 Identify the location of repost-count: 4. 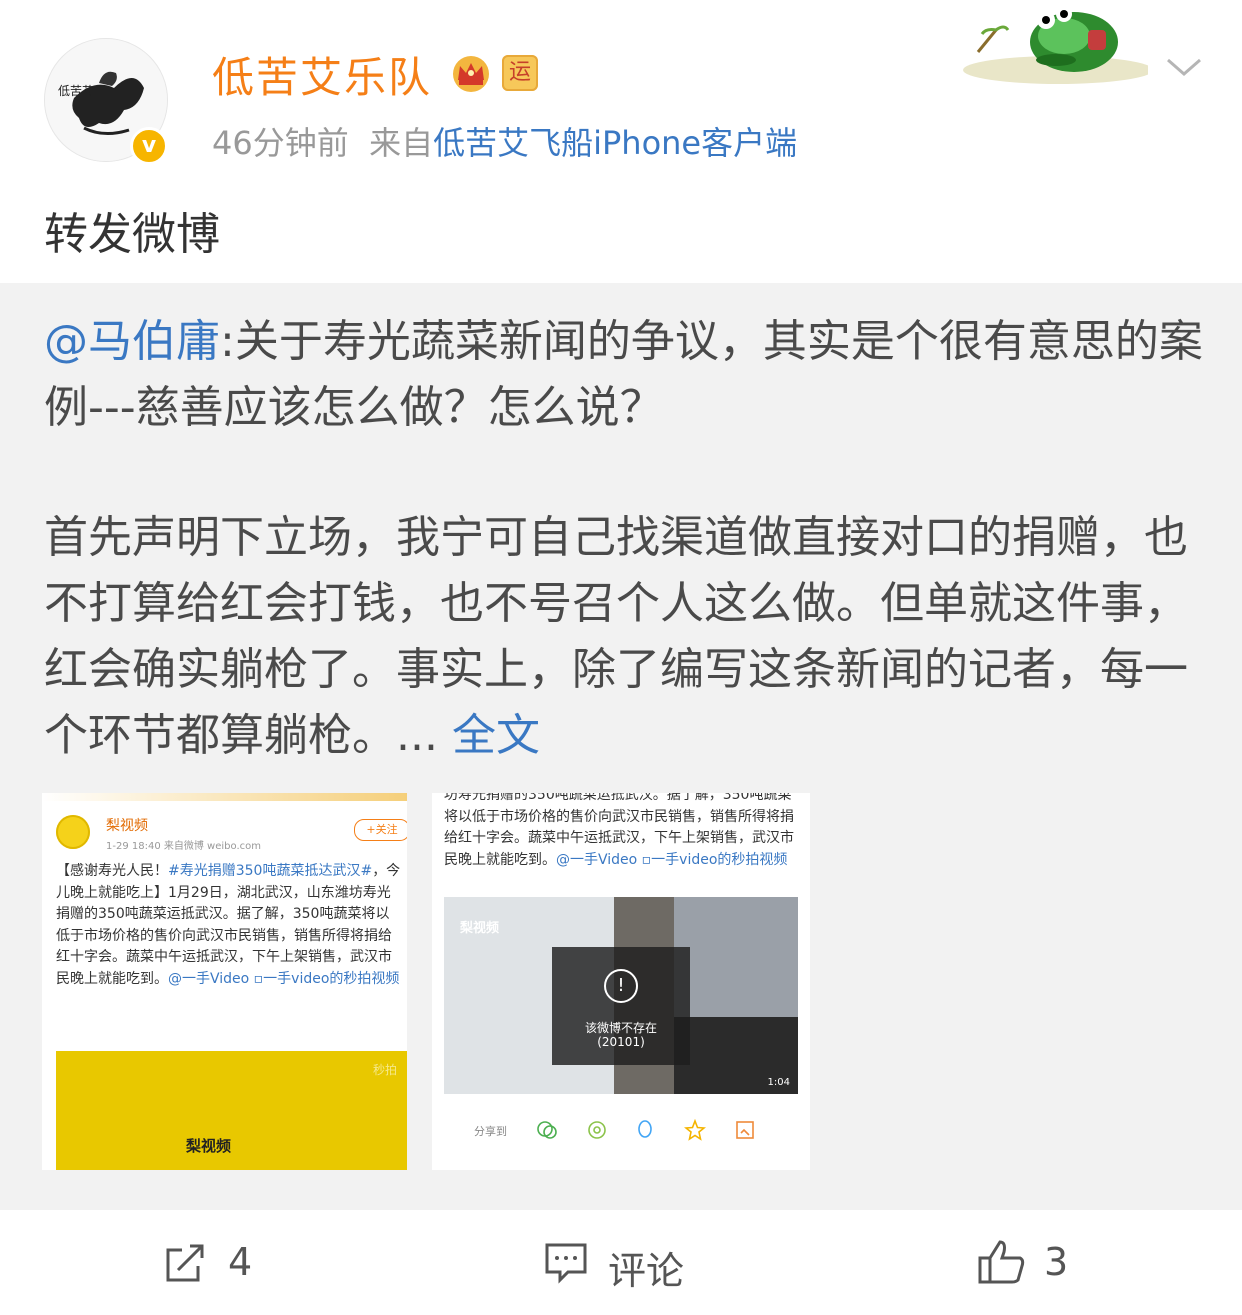
(240, 1262).